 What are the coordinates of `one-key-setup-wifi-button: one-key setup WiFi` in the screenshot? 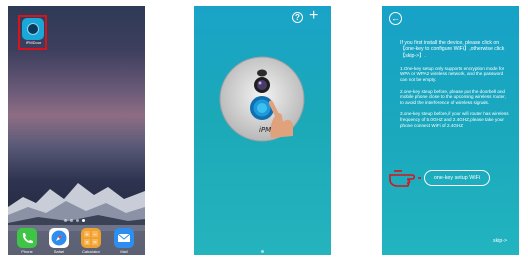 It's located at (457, 178).